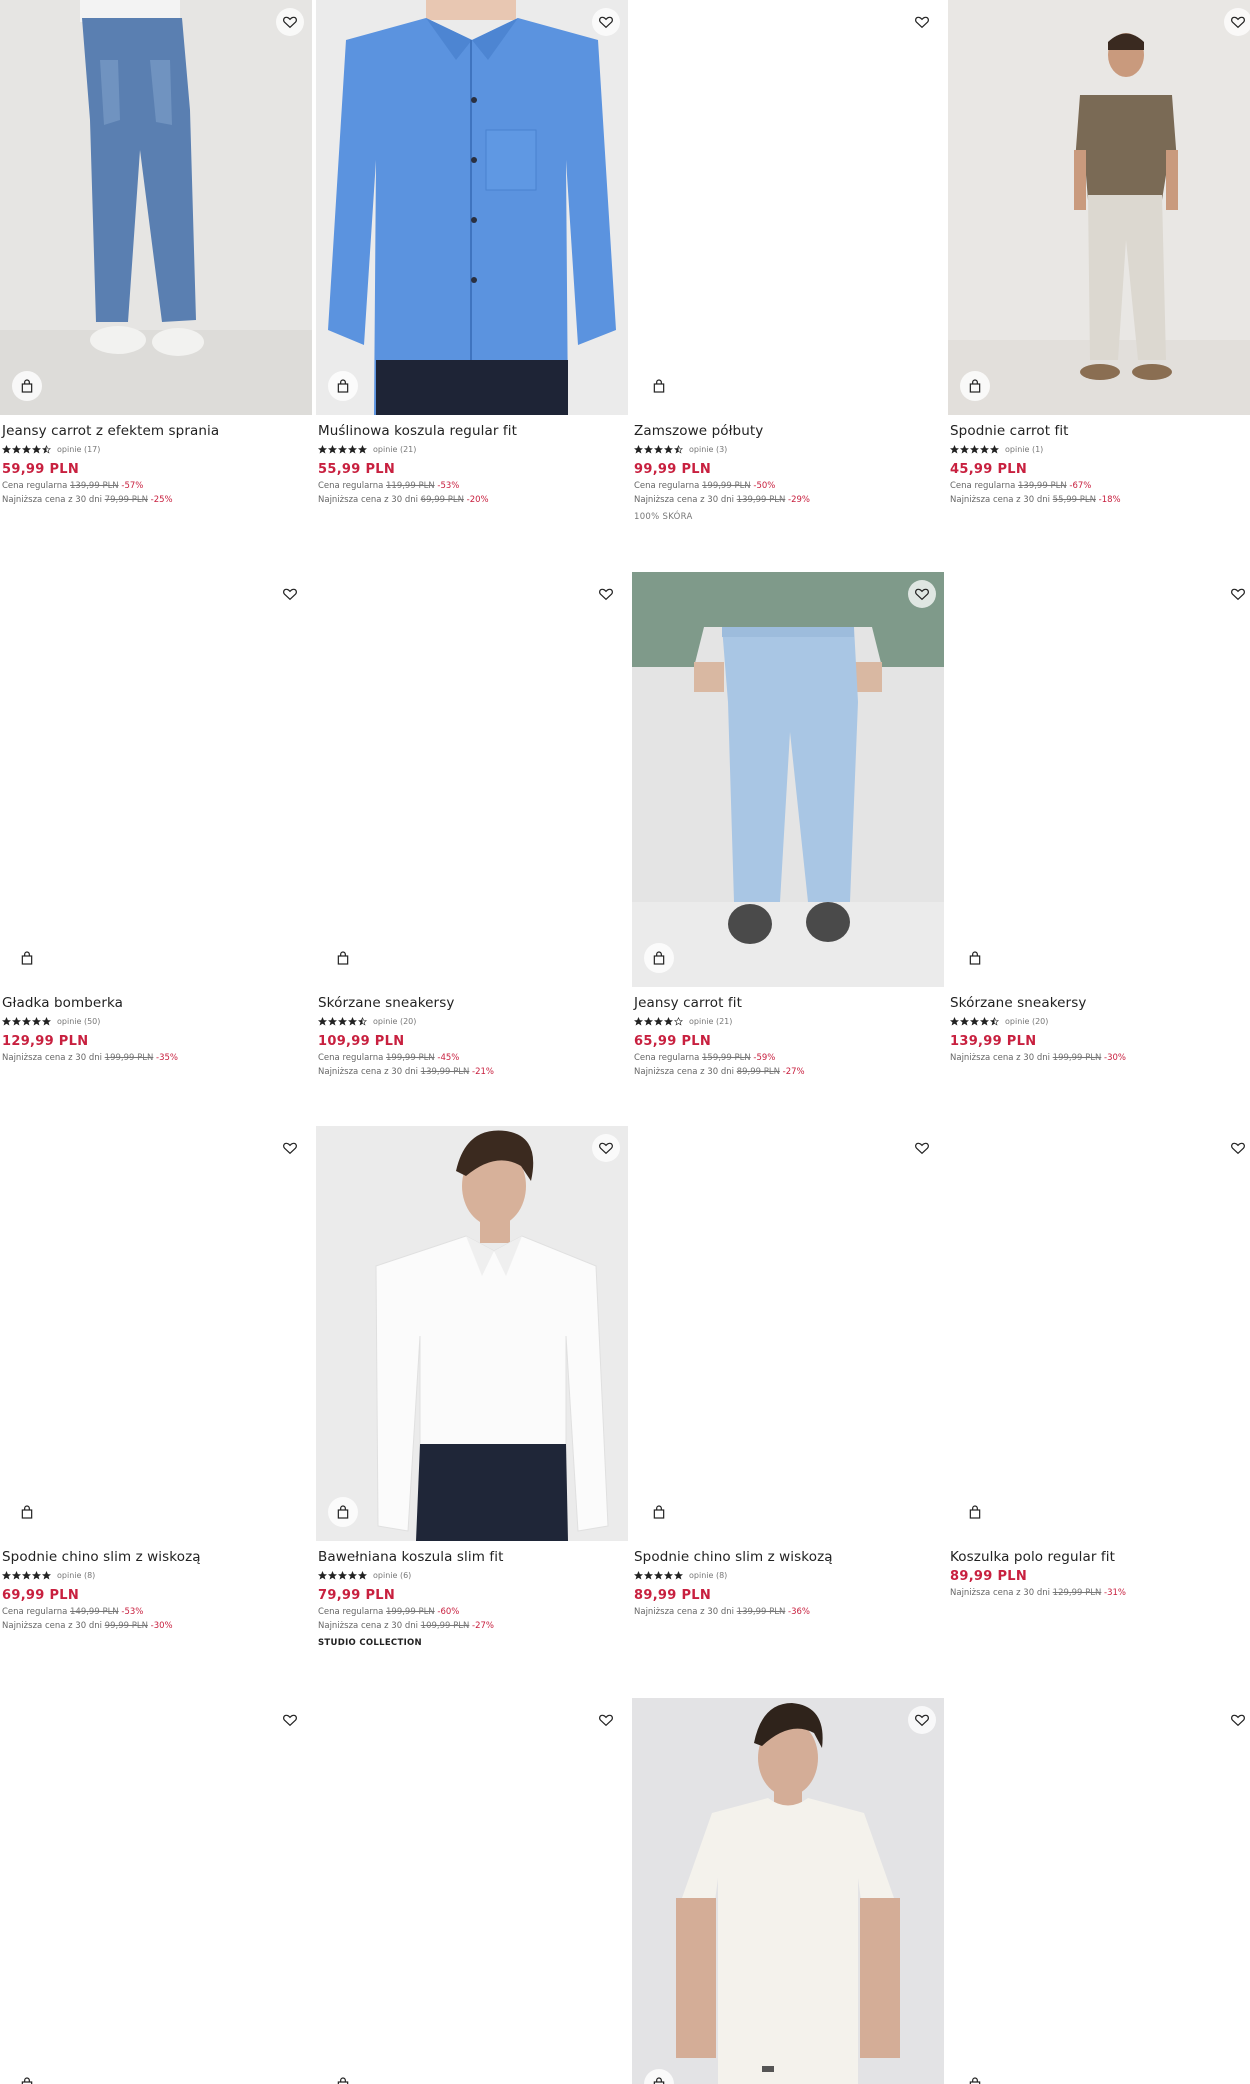 The width and height of the screenshot is (1250, 2084). What do you see at coordinates (788, 1003) in the screenshot?
I see `product-title: Jeansy carrot fit` at bounding box center [788, 1003].